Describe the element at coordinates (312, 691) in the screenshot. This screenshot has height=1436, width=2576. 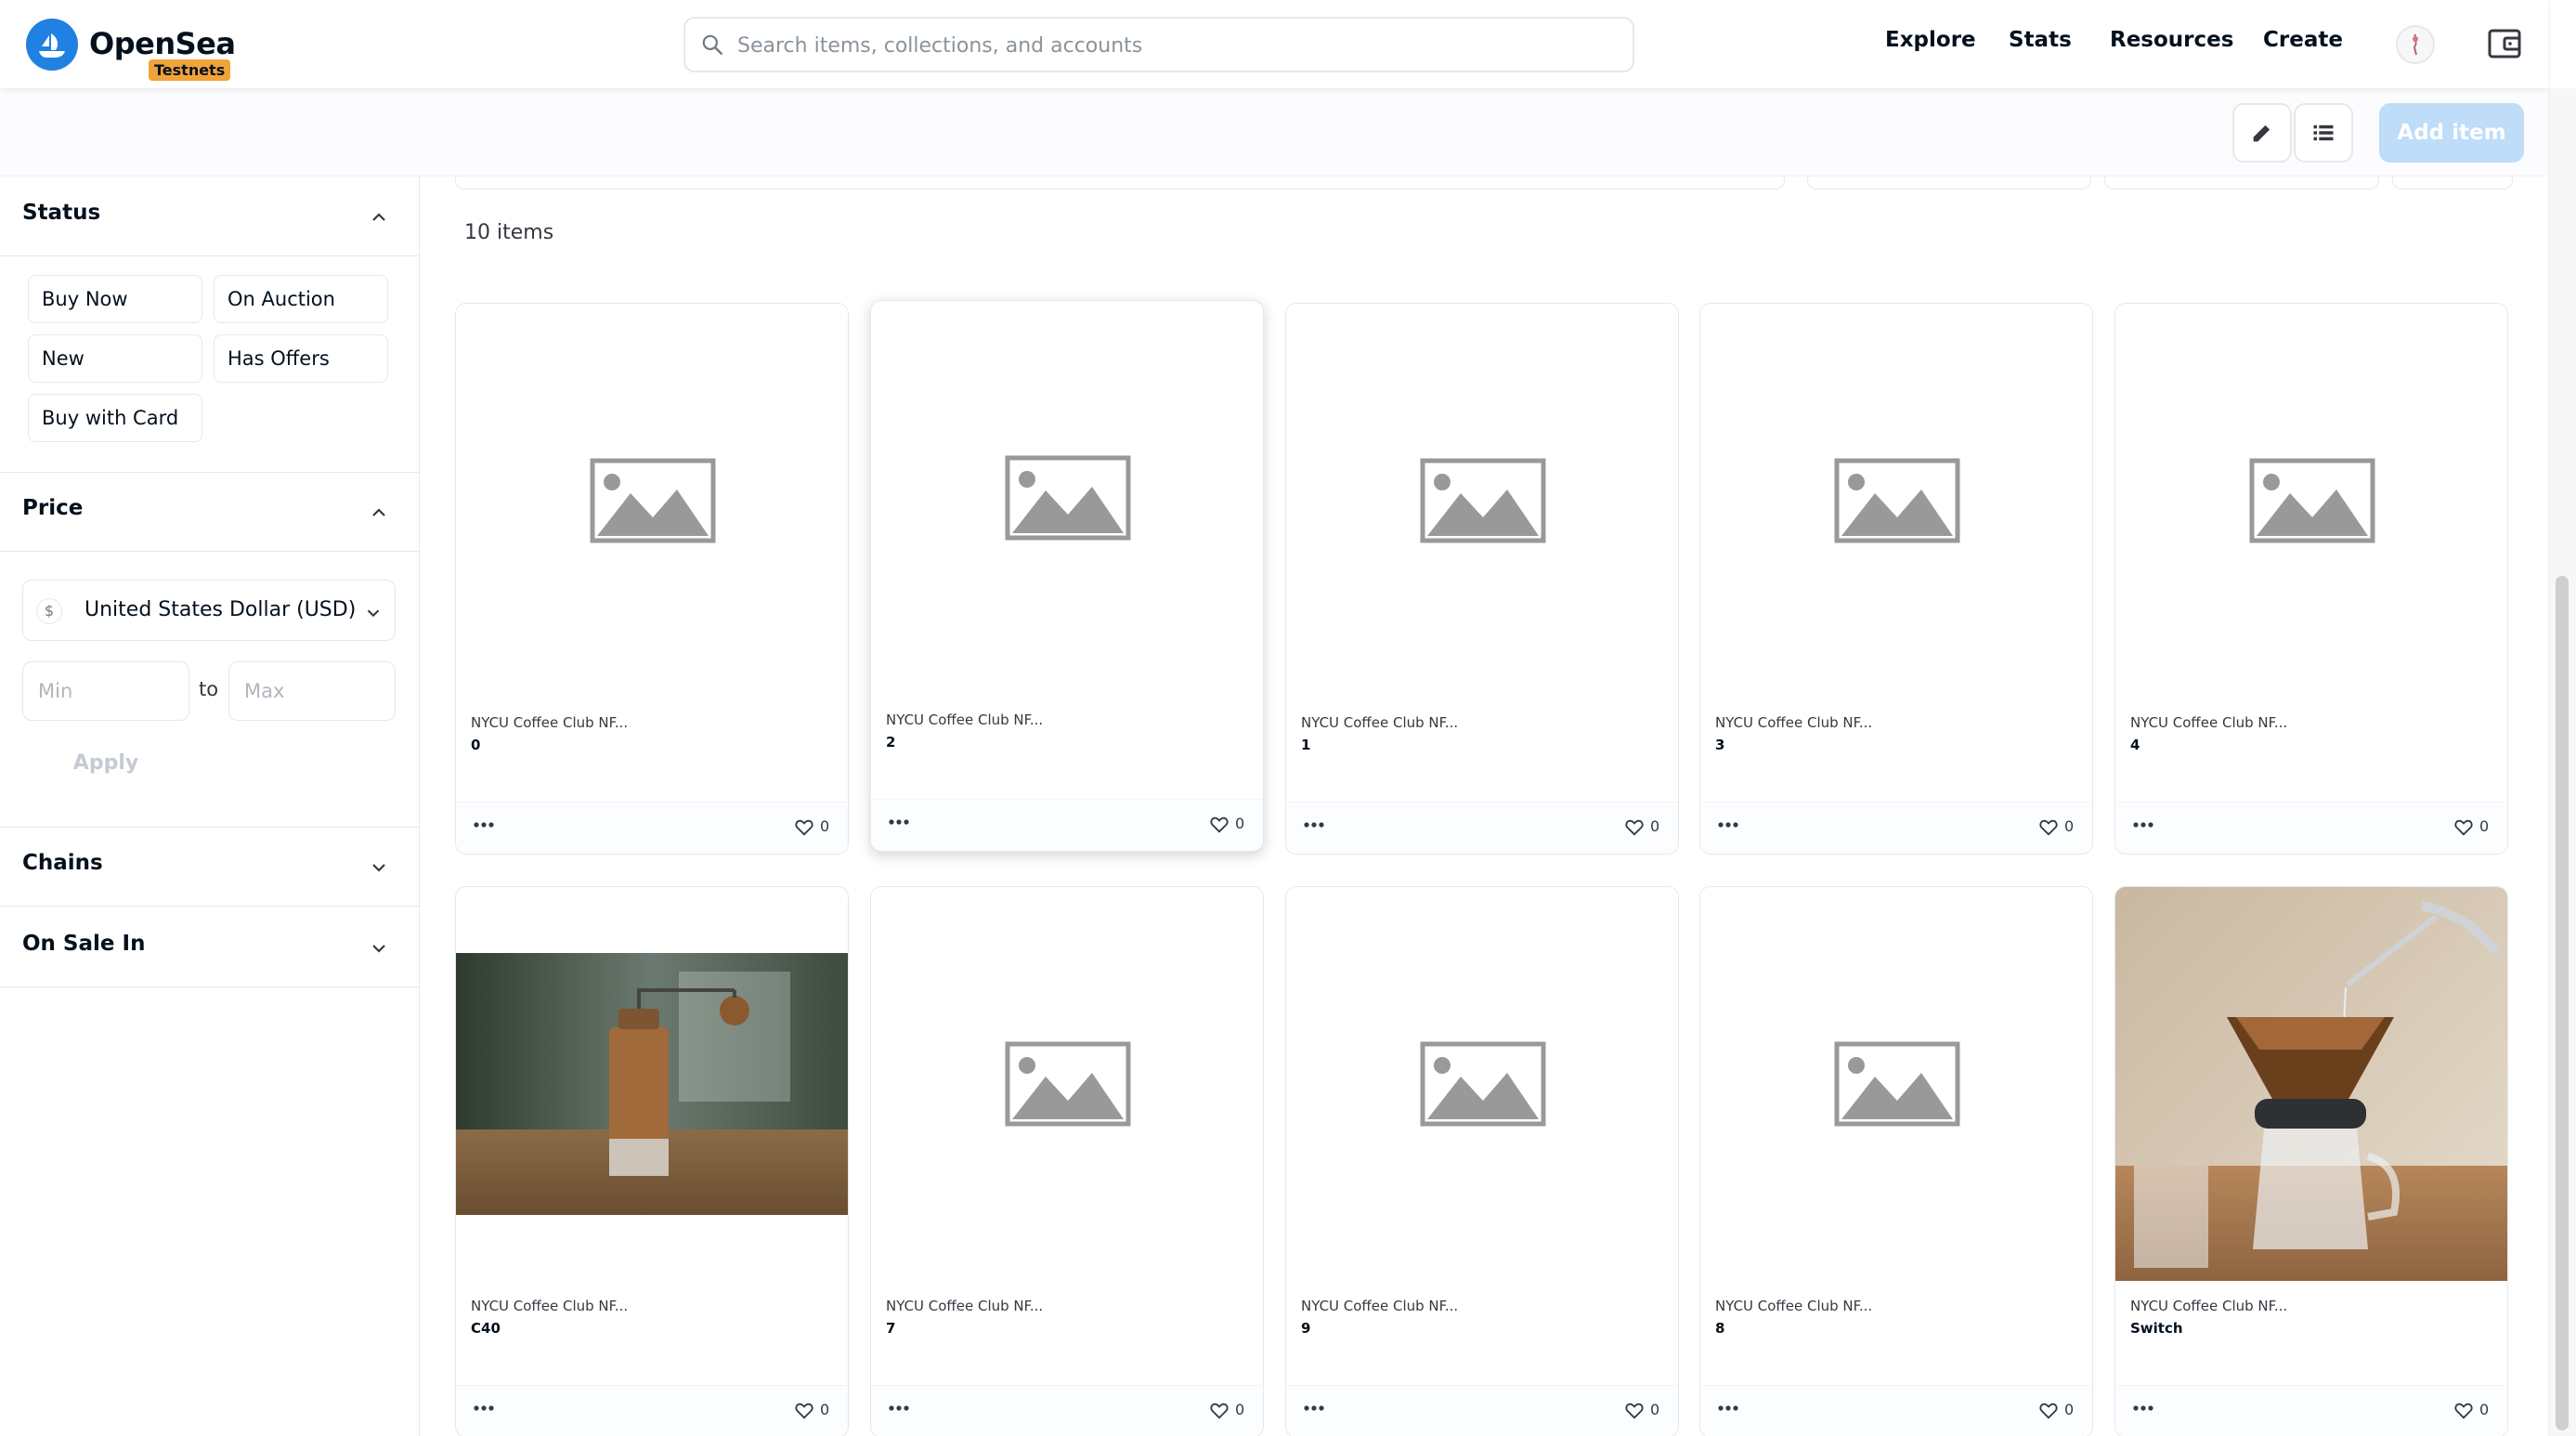
I see `price-max-input` at that location.